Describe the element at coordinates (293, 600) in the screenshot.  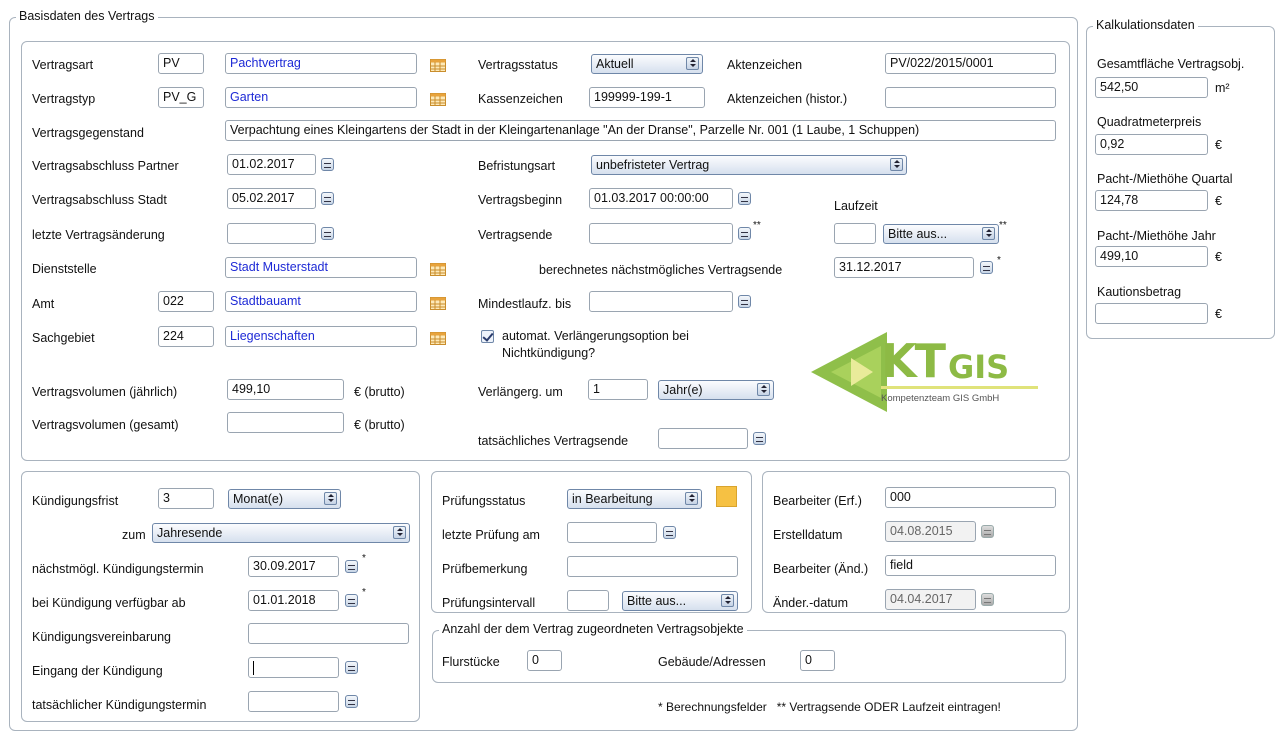
I see `verfuegbar-ab-field: 01.01.2018` at that location.